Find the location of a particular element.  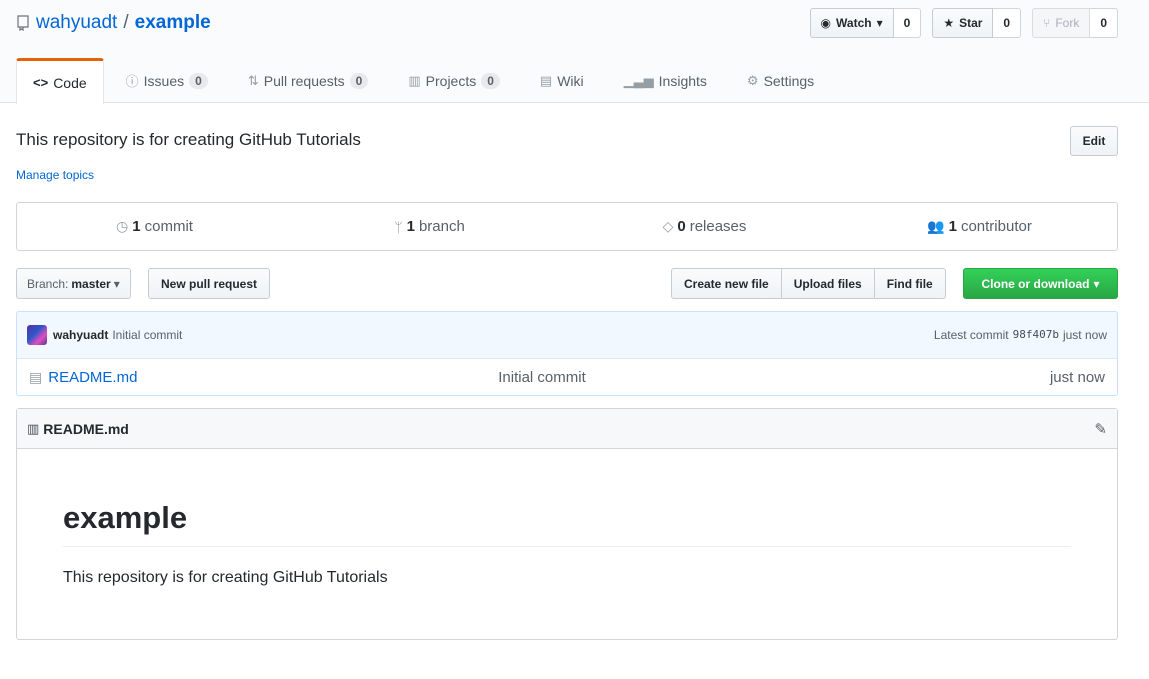

star-group: ★ Star 0 is located at coordinates (977, 23).